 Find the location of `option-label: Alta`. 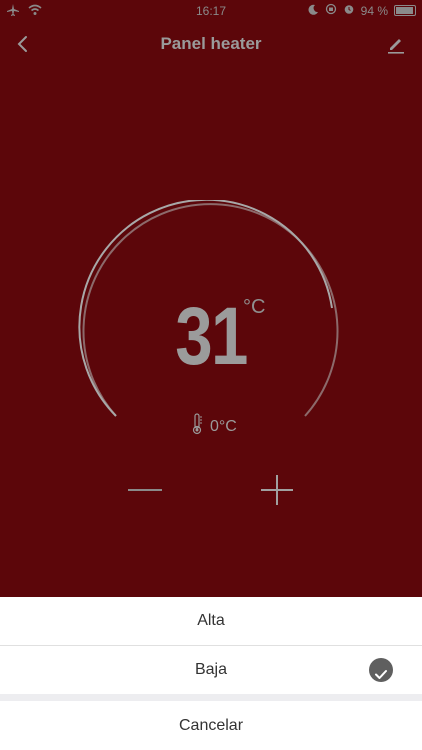

option-label: Alta is located at coordinates (211, 620).